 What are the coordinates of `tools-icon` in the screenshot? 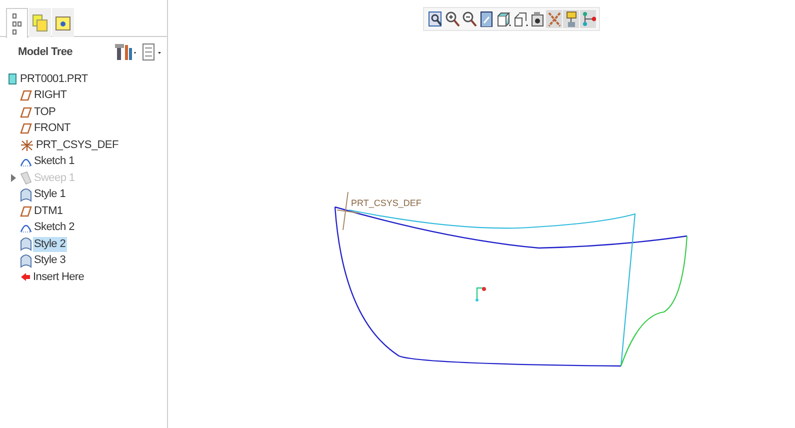 It's located at (126, 52).